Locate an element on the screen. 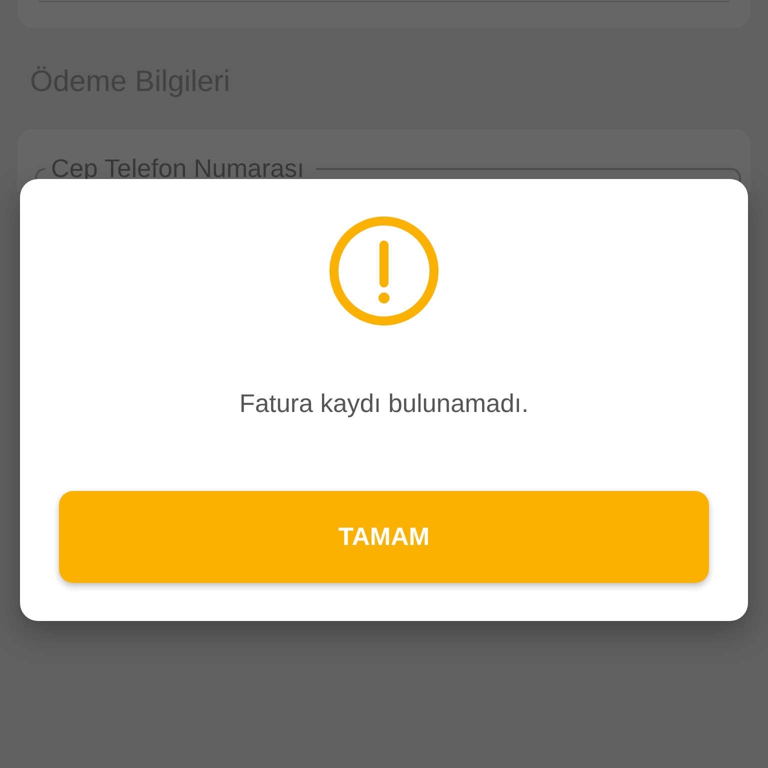 This screenshot has width=768, height=768. alert-message: Fatura kaydı bulunamadı. is located at coordinates (384, 404).